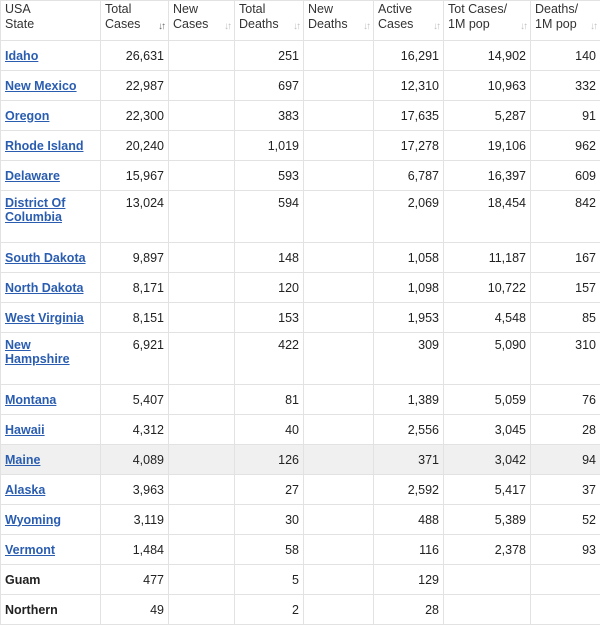 The width and height of the screenshot is (600, 625). I want to click on total-deaths-cell: 126, so click(269, 460).